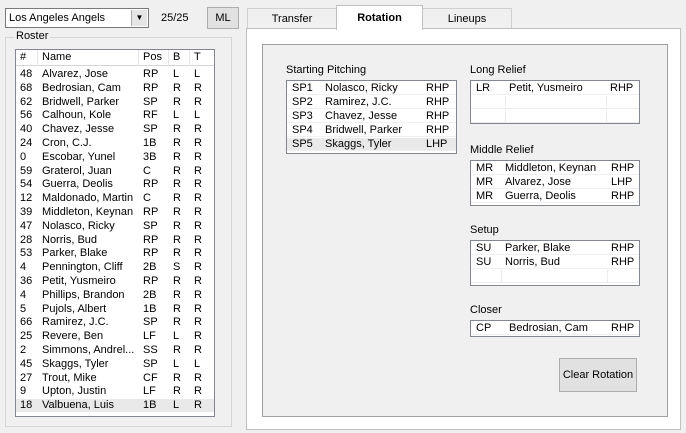 This screenshot has height=433, width=686. Describe the element at coordinates (555, 248) in the screenshot. I see `rotation-slot-row: SU Parker, Blake RHP` at that location.